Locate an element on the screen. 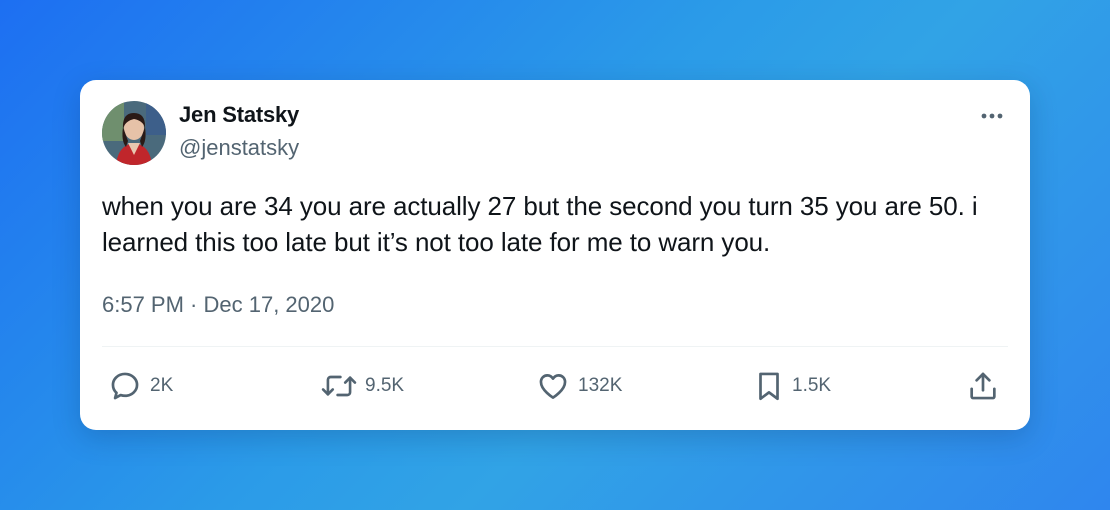 This screenshot has width=1110, height=510. author-display-name: Jen Statsky is located at coordinates (239, 115).